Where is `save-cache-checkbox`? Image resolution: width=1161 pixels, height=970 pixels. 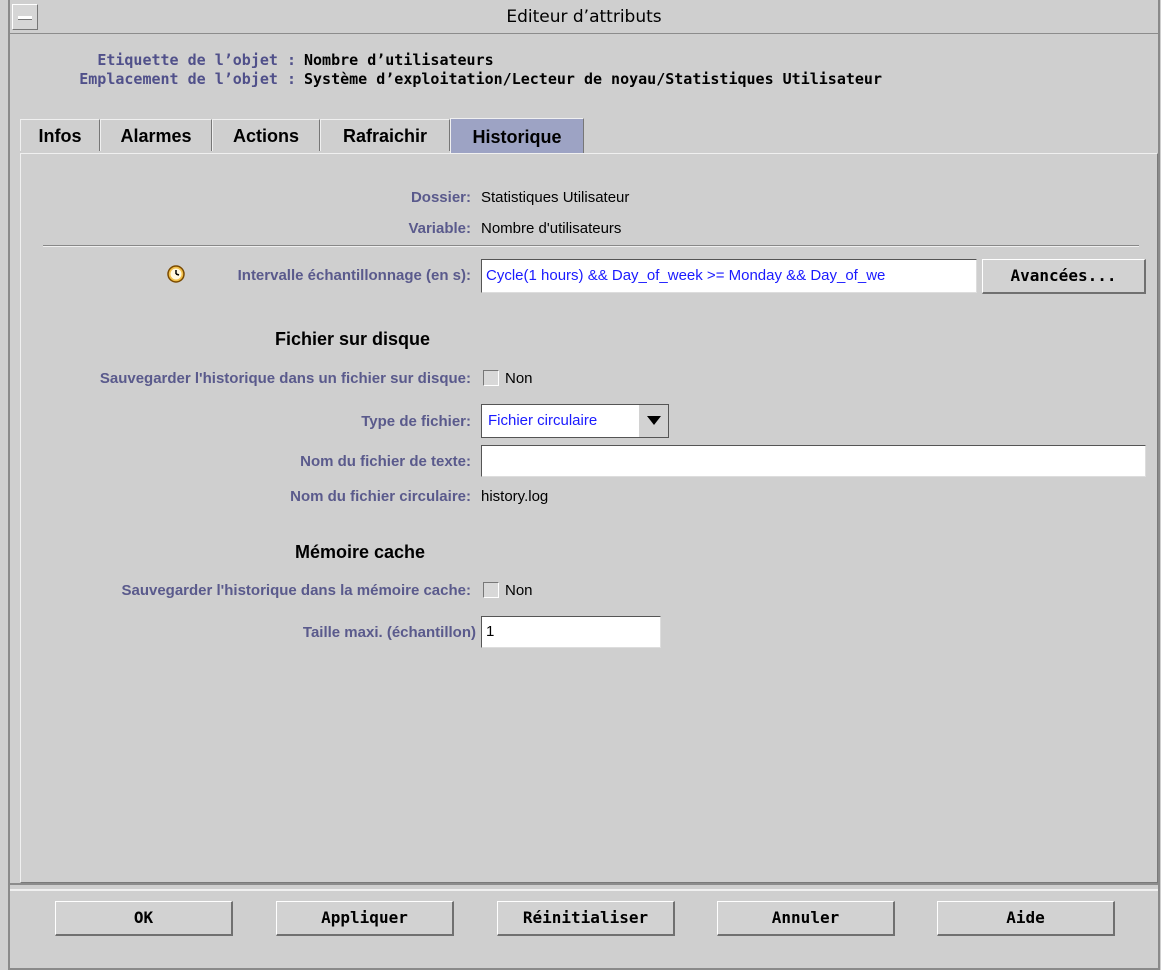
save-cache-checkbox is located at coordinates (491, 590).